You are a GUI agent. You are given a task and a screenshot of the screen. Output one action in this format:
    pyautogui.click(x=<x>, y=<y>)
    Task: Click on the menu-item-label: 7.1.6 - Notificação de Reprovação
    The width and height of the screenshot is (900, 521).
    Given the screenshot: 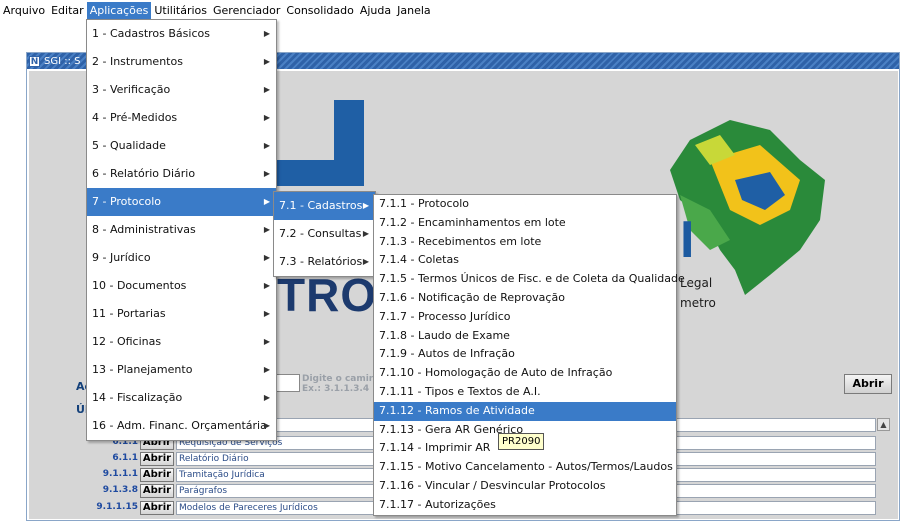 What is the action you would take?
    pyautogui.click(x=472, y=297)
    